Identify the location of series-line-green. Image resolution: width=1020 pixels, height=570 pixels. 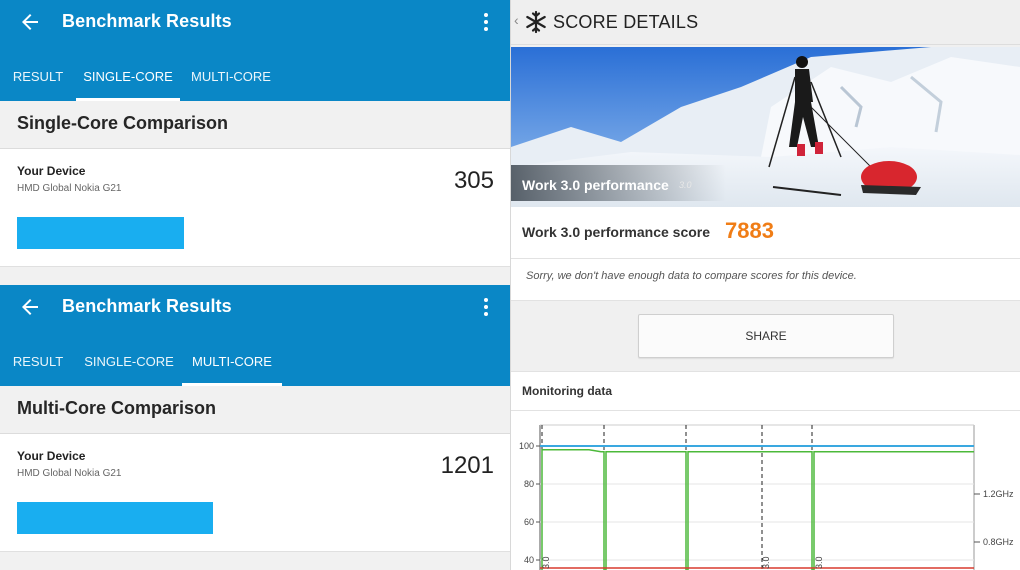
(757, 509).